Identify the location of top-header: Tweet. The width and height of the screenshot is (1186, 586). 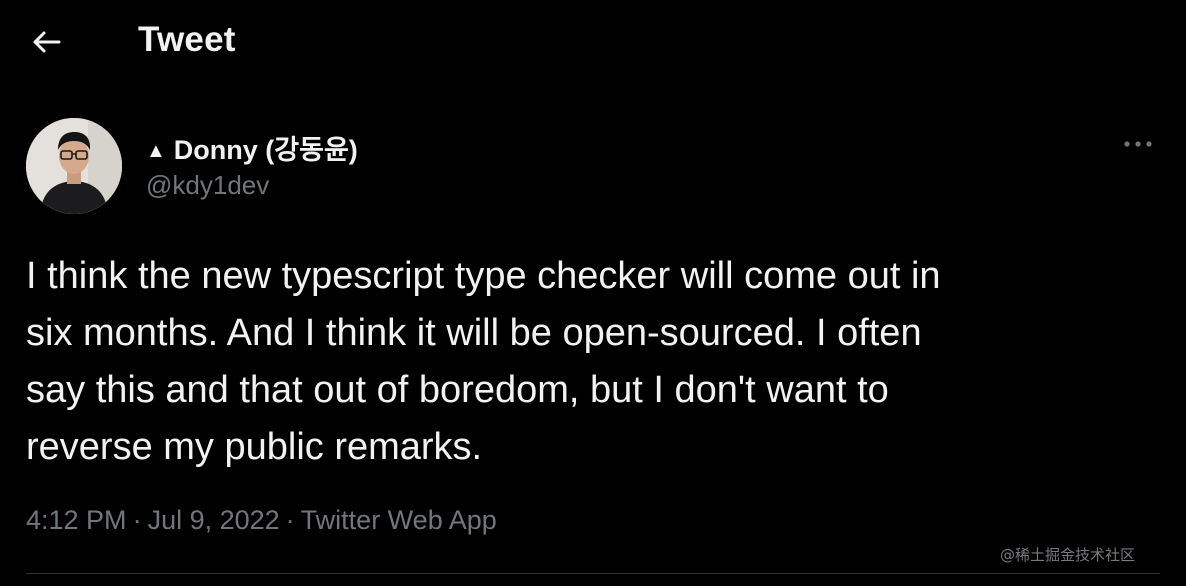
(593, 42).